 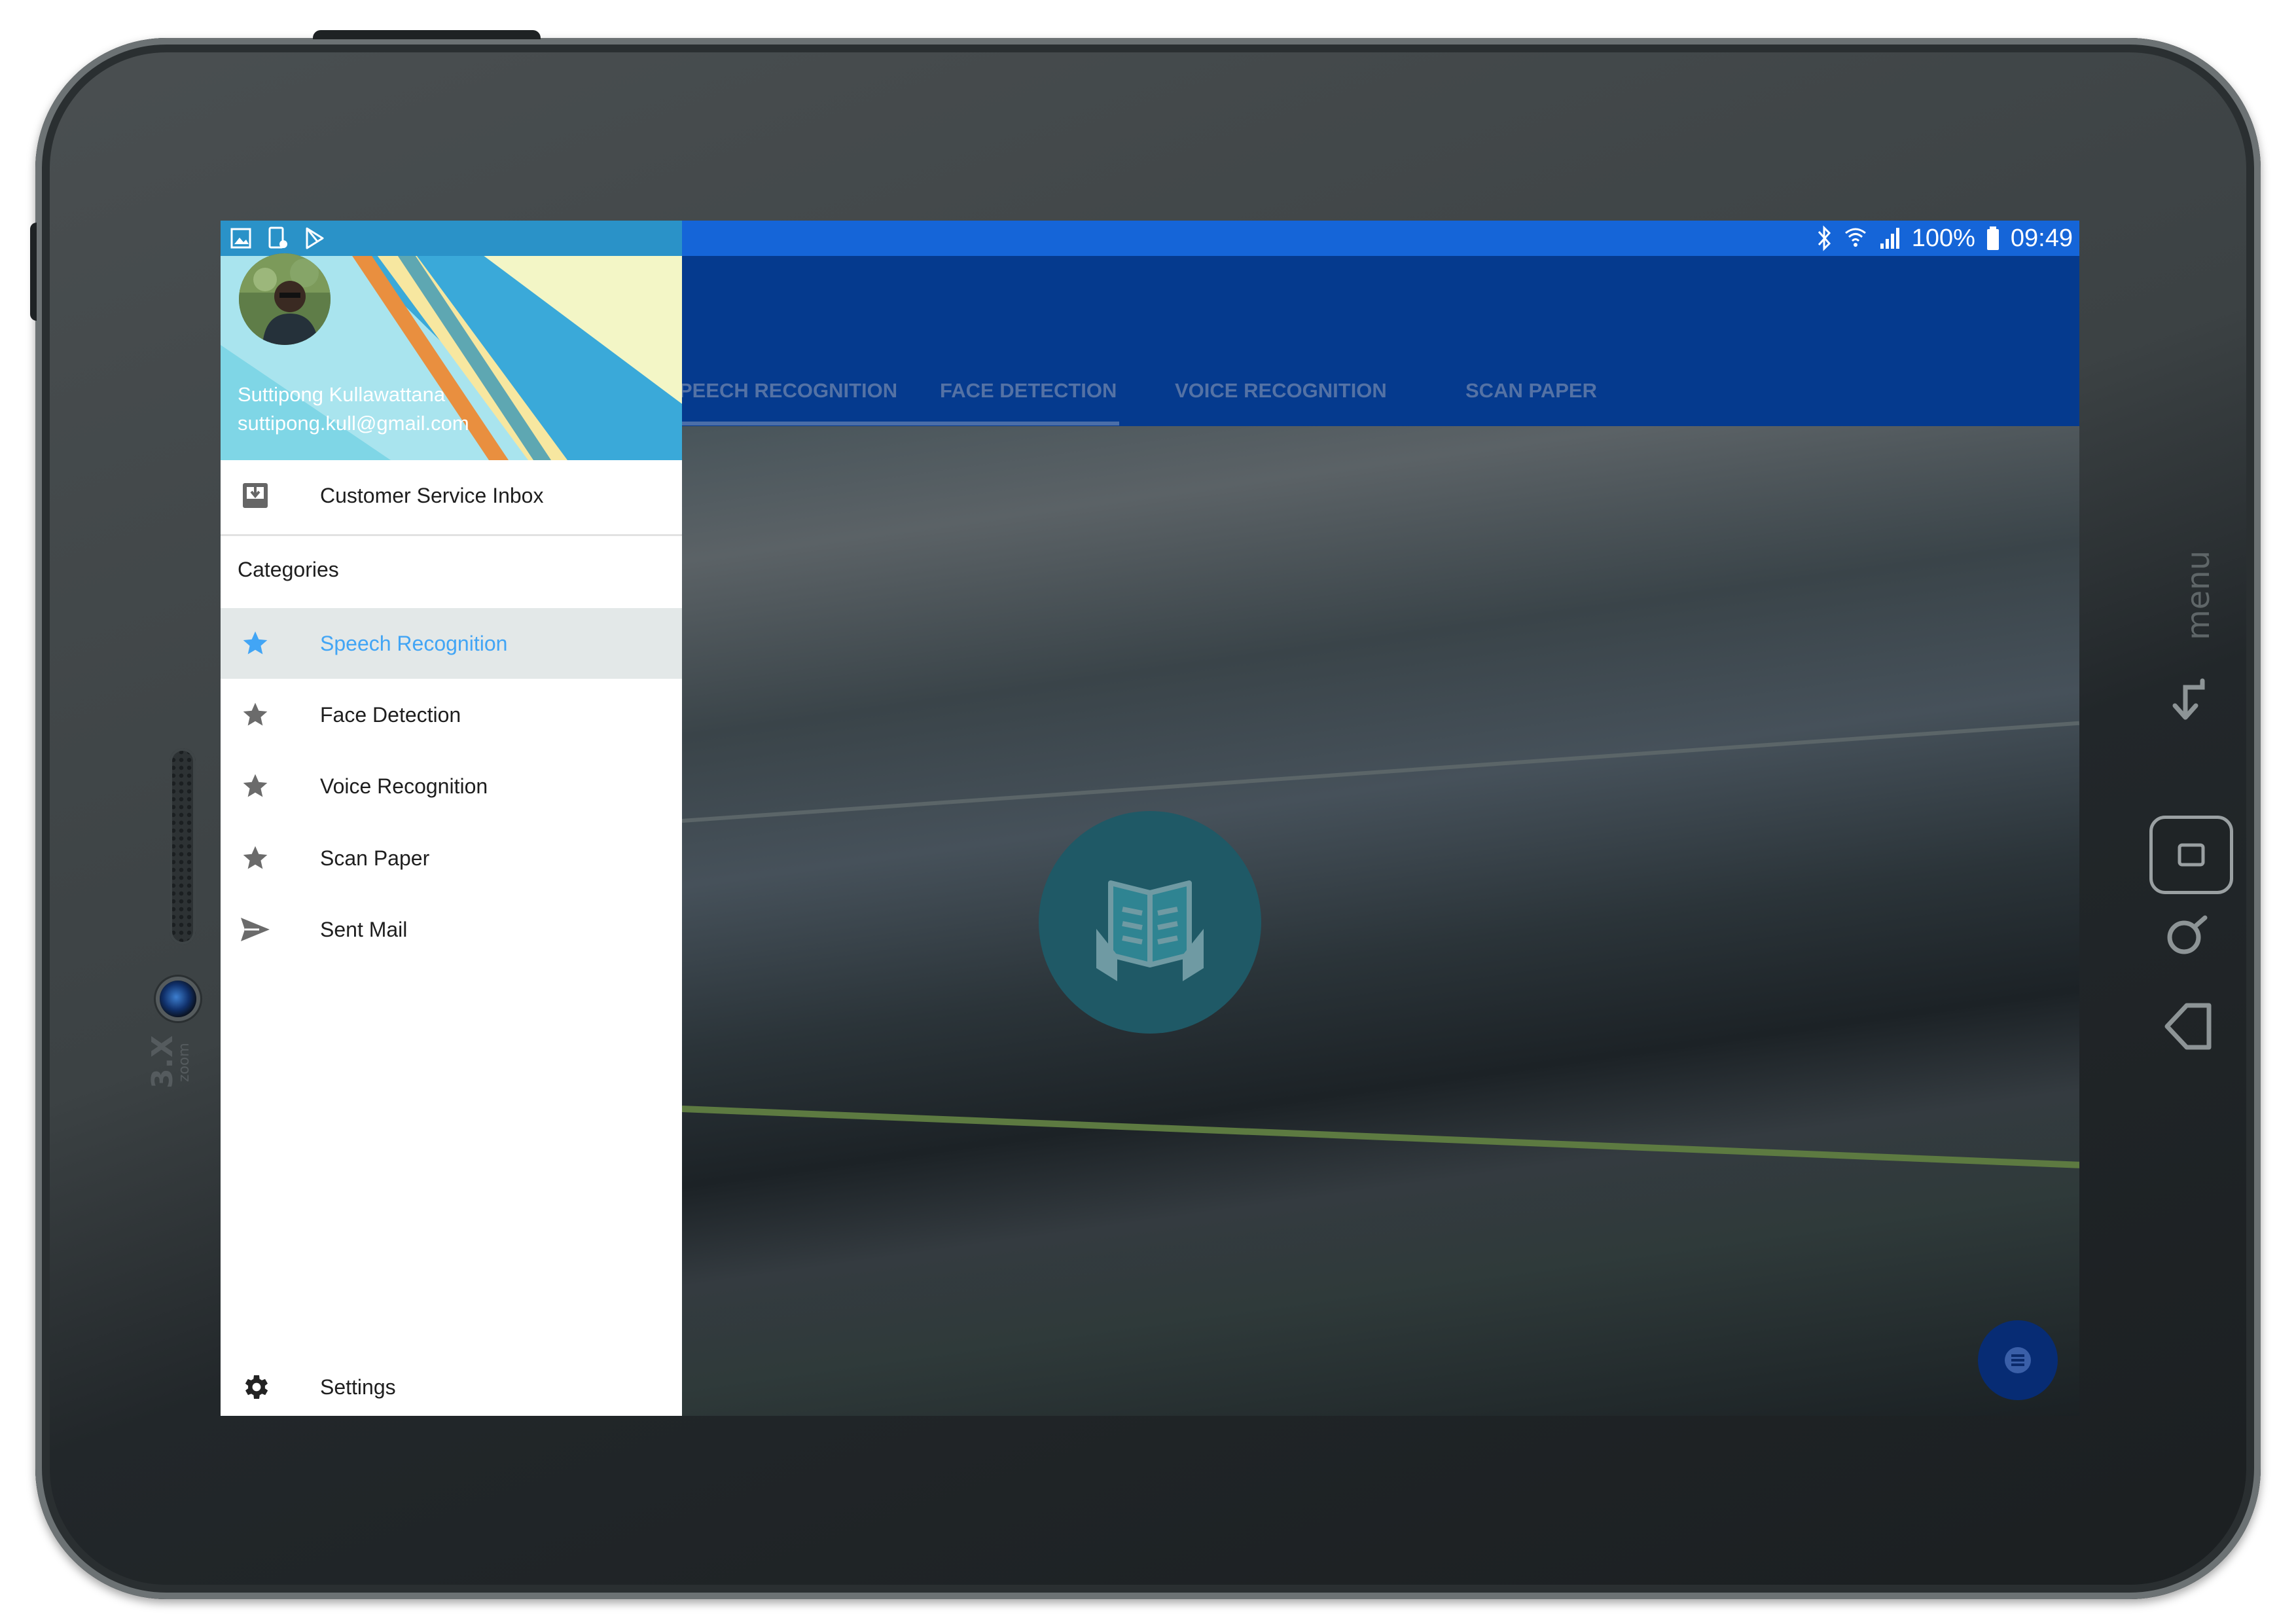 I want to click on list-icon, so click(x=2018, y=1360).